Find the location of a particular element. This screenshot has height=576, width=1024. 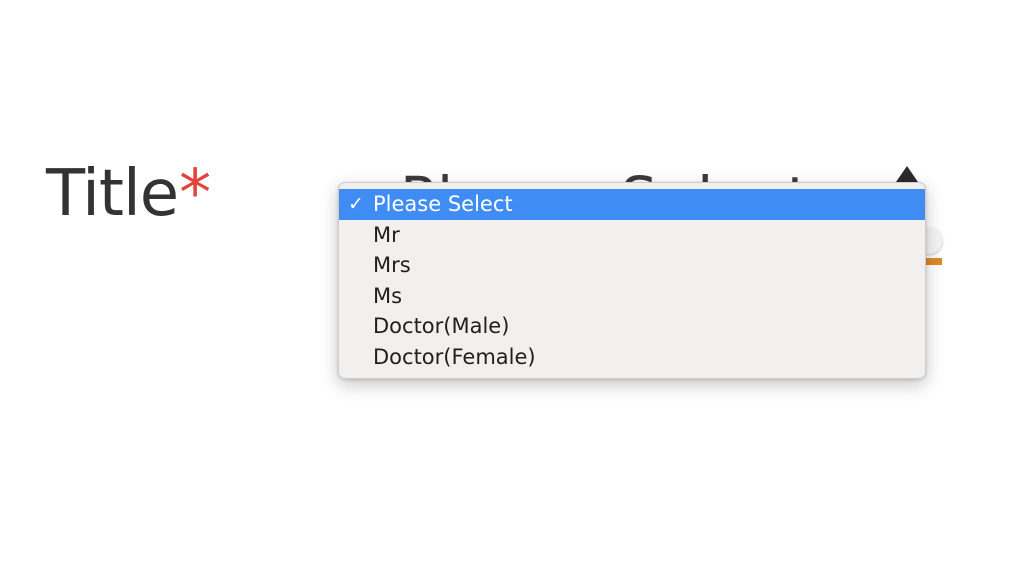

checkmark-icon: ✓ is located at coordinates (356, 204).